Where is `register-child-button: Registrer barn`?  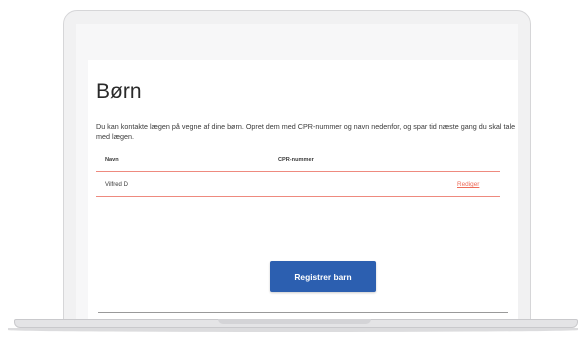
register-child-button: Registrer barn is located at coordinates (323, 276).